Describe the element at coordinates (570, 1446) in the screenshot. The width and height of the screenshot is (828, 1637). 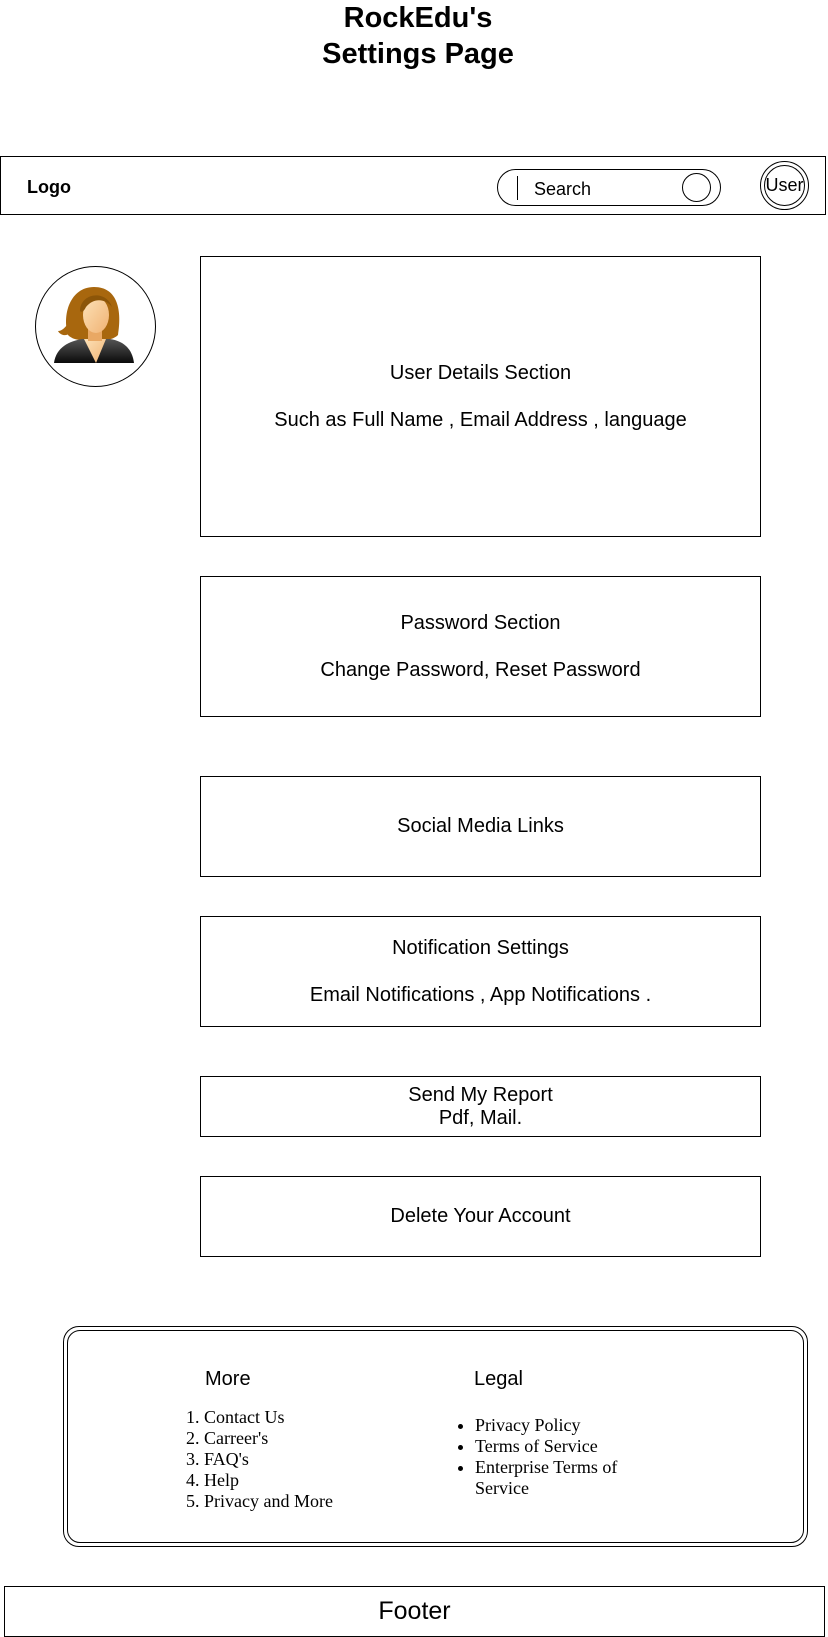
I see `legal-item-terms: Terms of Service` at that location.